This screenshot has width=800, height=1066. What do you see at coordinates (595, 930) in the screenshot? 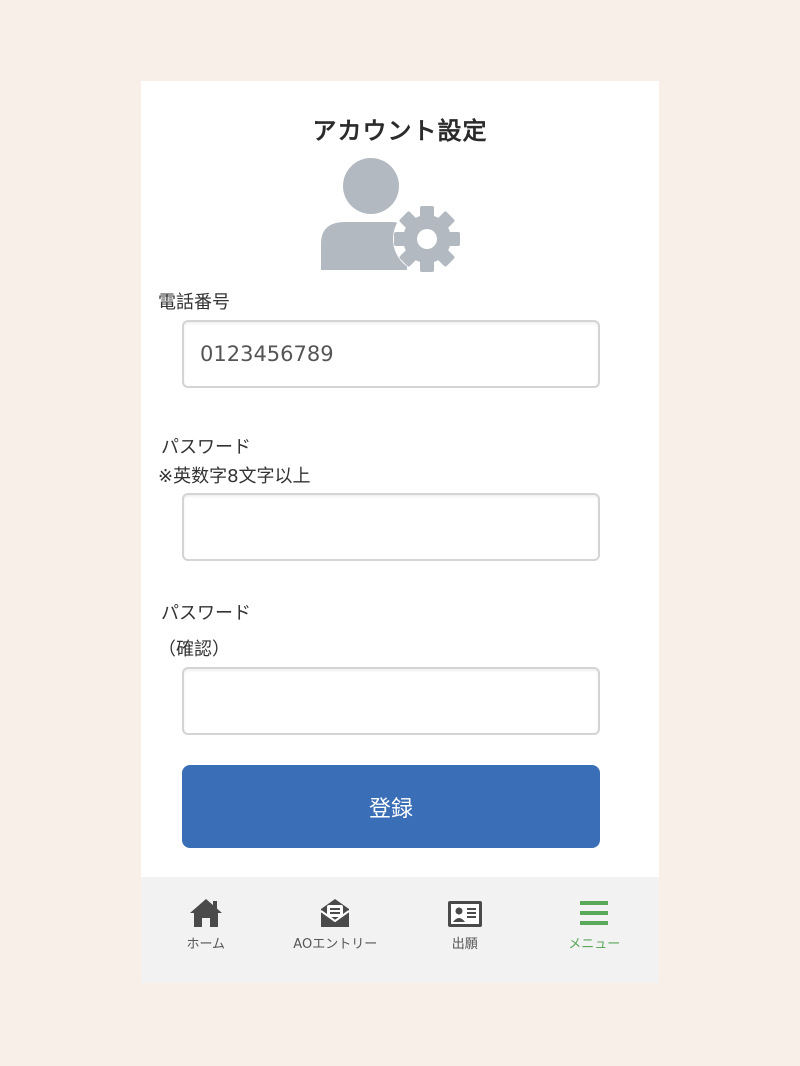
I see `tab-menu: メニュー` at bounding box center [595, 930].